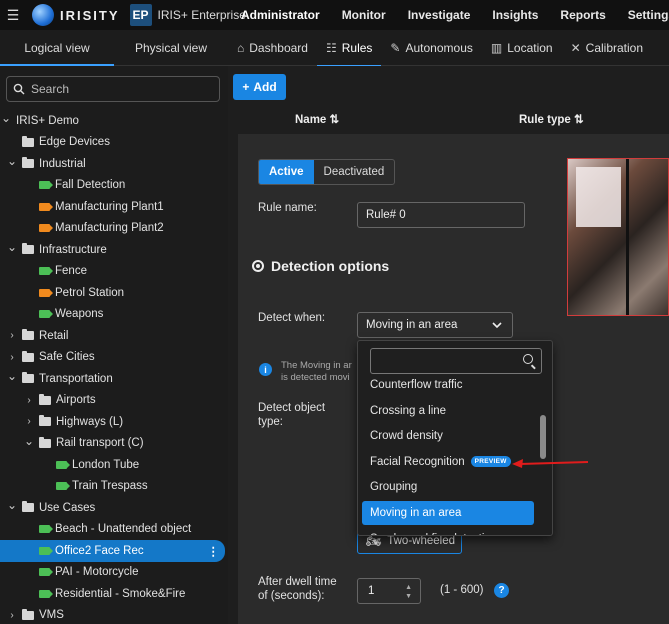 This screenshot has width=669, height=624. I want to click on tab-autonomous-label: Autonomous, so click(439, 47).